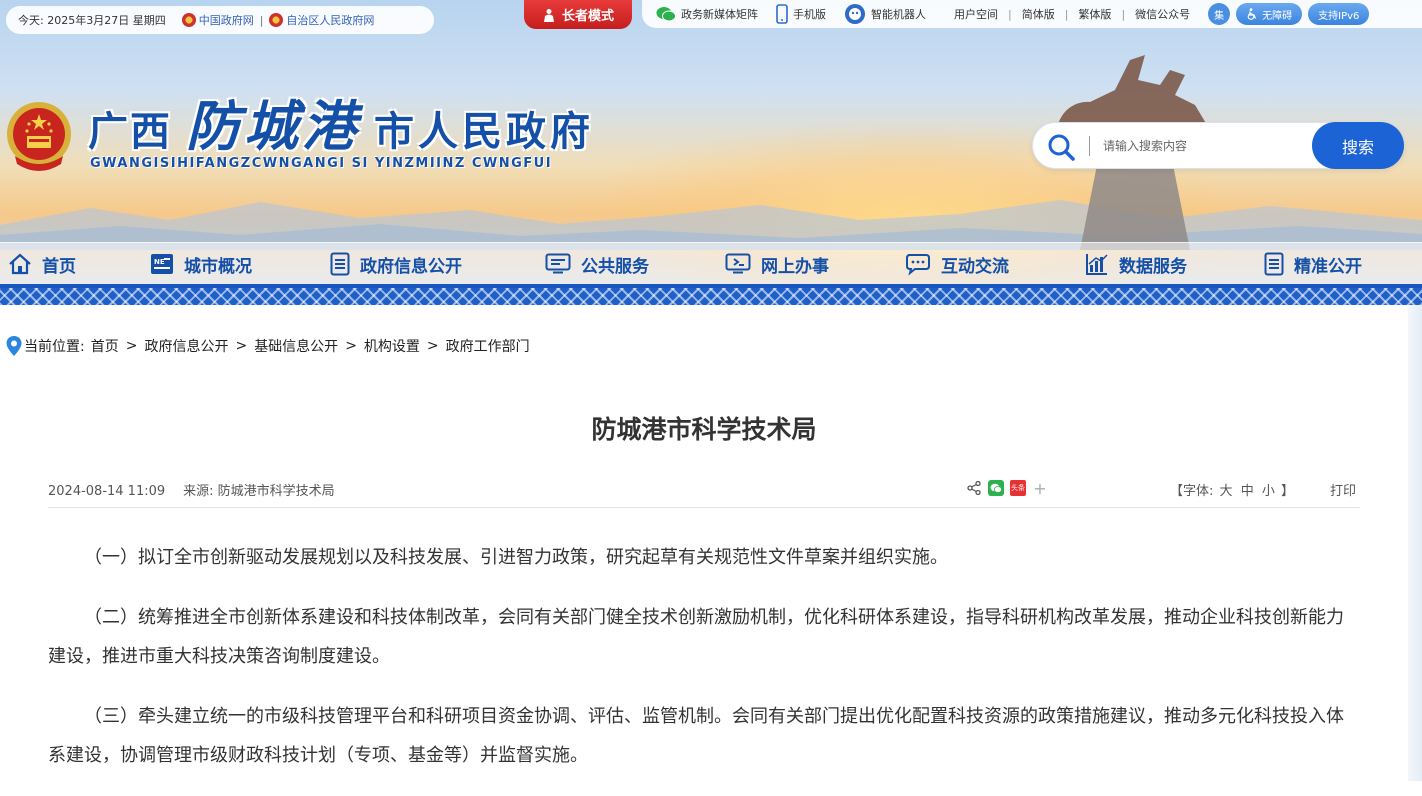  Describe the element at coordinates (1040, 488) in the screenshot. I see `more-share-icon: +` at that location.